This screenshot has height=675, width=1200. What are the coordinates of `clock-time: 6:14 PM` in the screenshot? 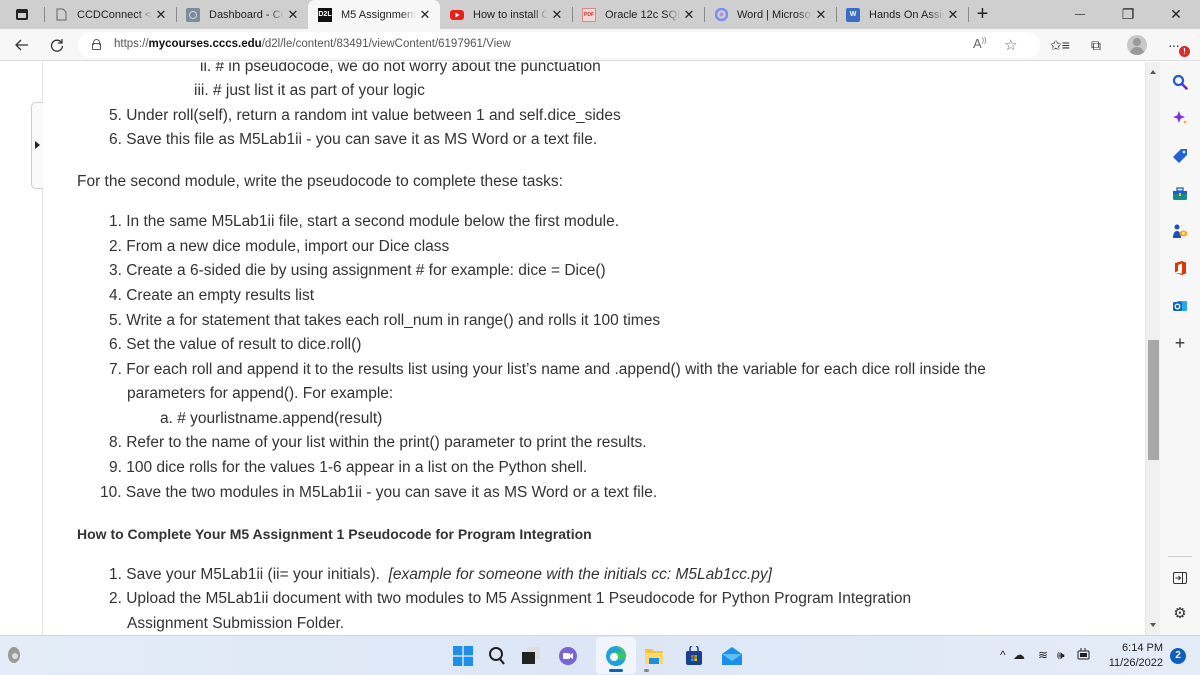 It's located at (1142, 648).